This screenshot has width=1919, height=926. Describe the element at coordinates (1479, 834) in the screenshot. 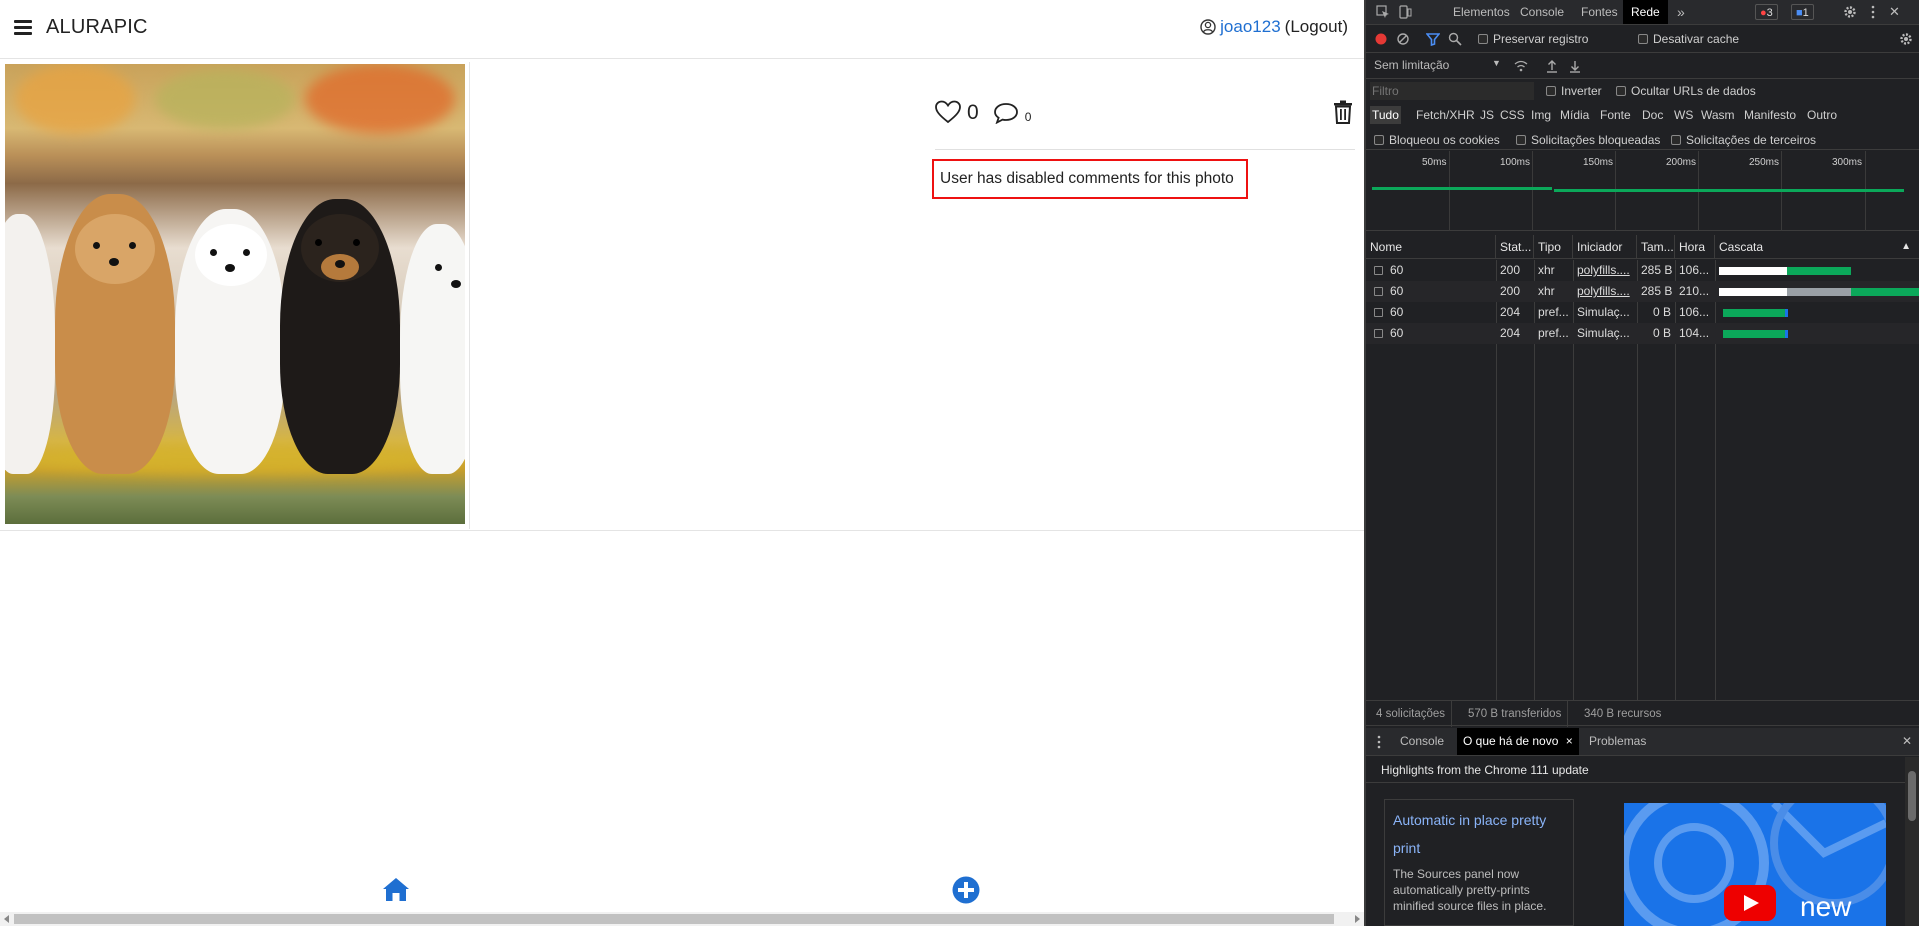

I see `news-card-title: Automatic in place pretty print` at that location.